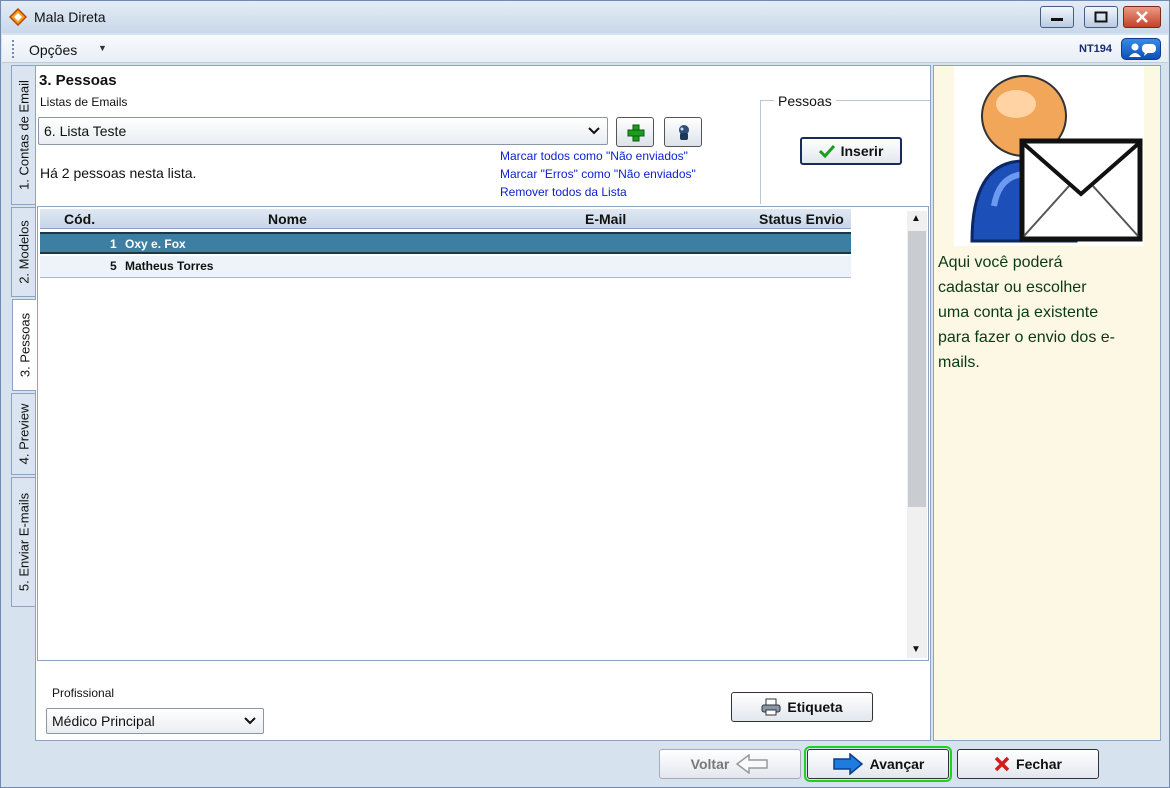  I want to click on tab-label: 2. Modelos, so click(23, 252).